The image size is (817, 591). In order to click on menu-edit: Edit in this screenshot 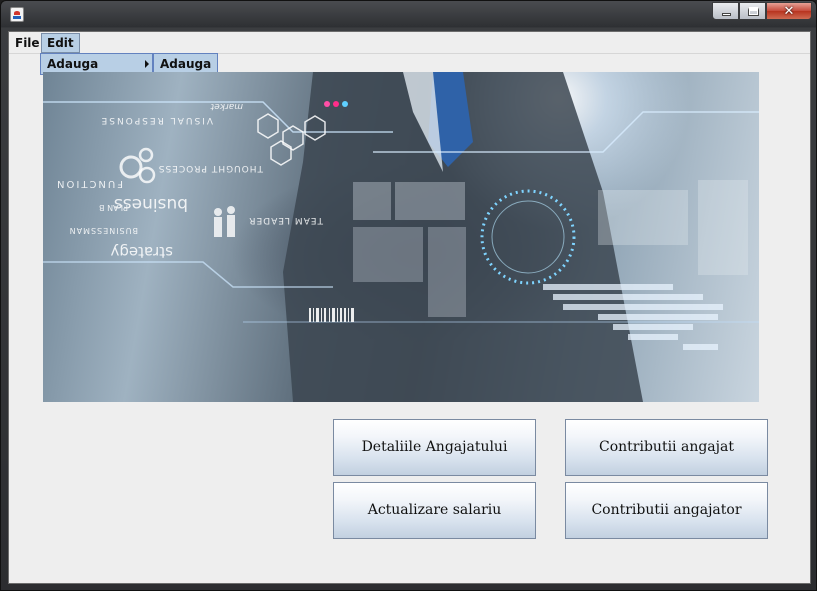, I will do `click(60, 43)`.